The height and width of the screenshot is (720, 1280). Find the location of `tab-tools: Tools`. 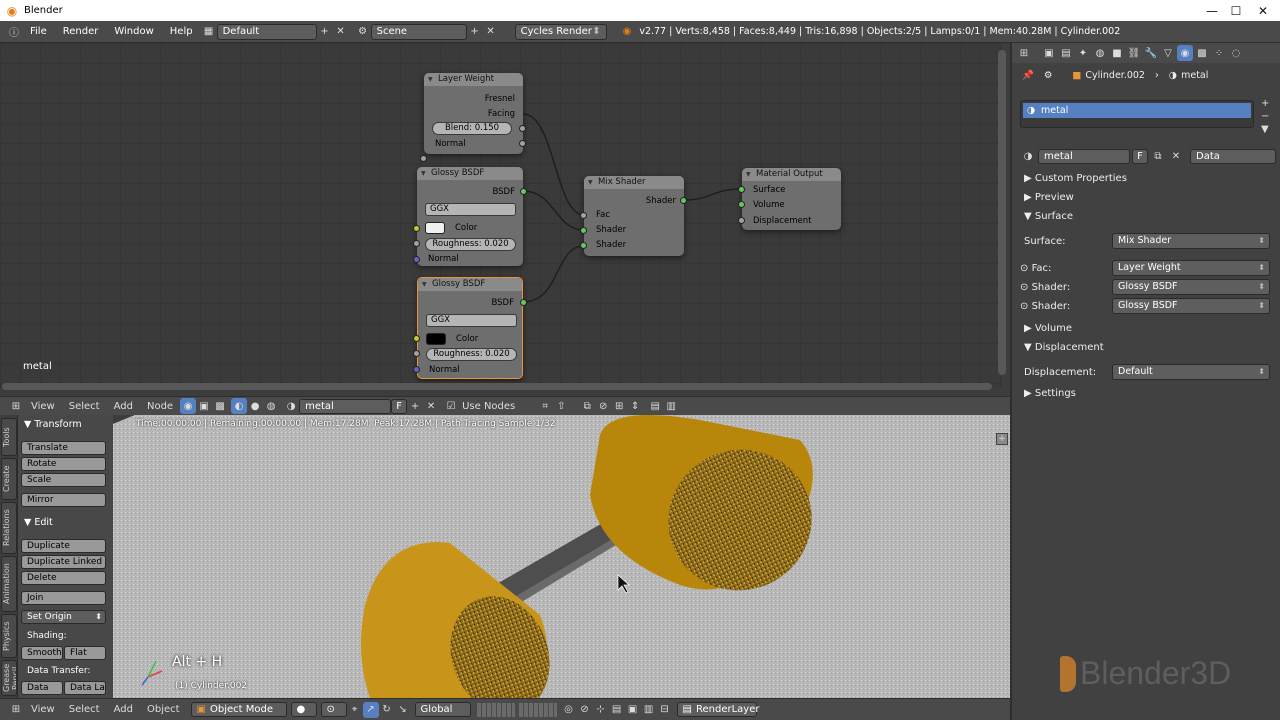

tab-tools: Tools is located at coordinates (9, 437).